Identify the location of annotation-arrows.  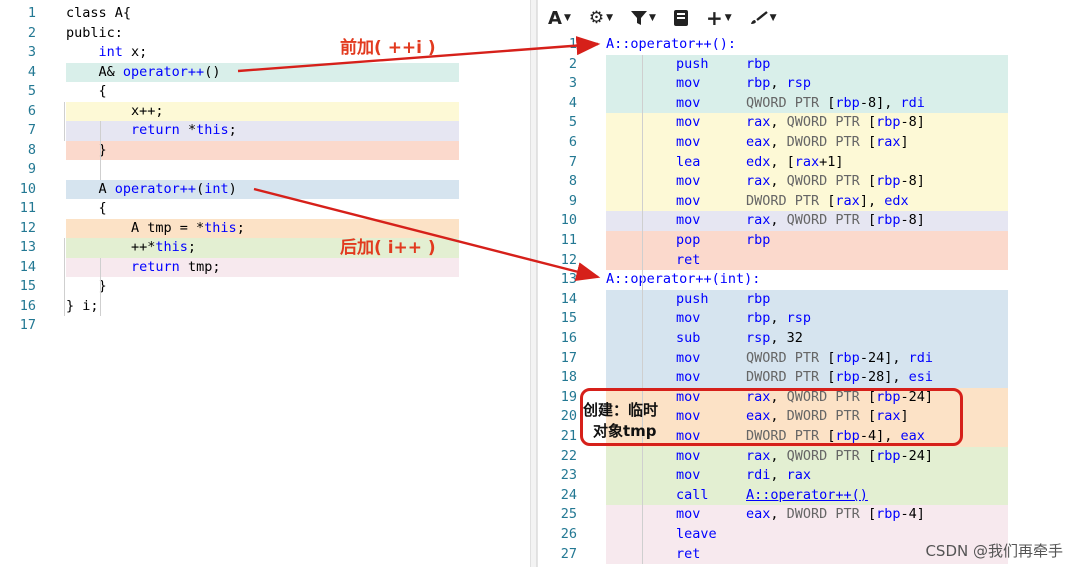
(419, 158).